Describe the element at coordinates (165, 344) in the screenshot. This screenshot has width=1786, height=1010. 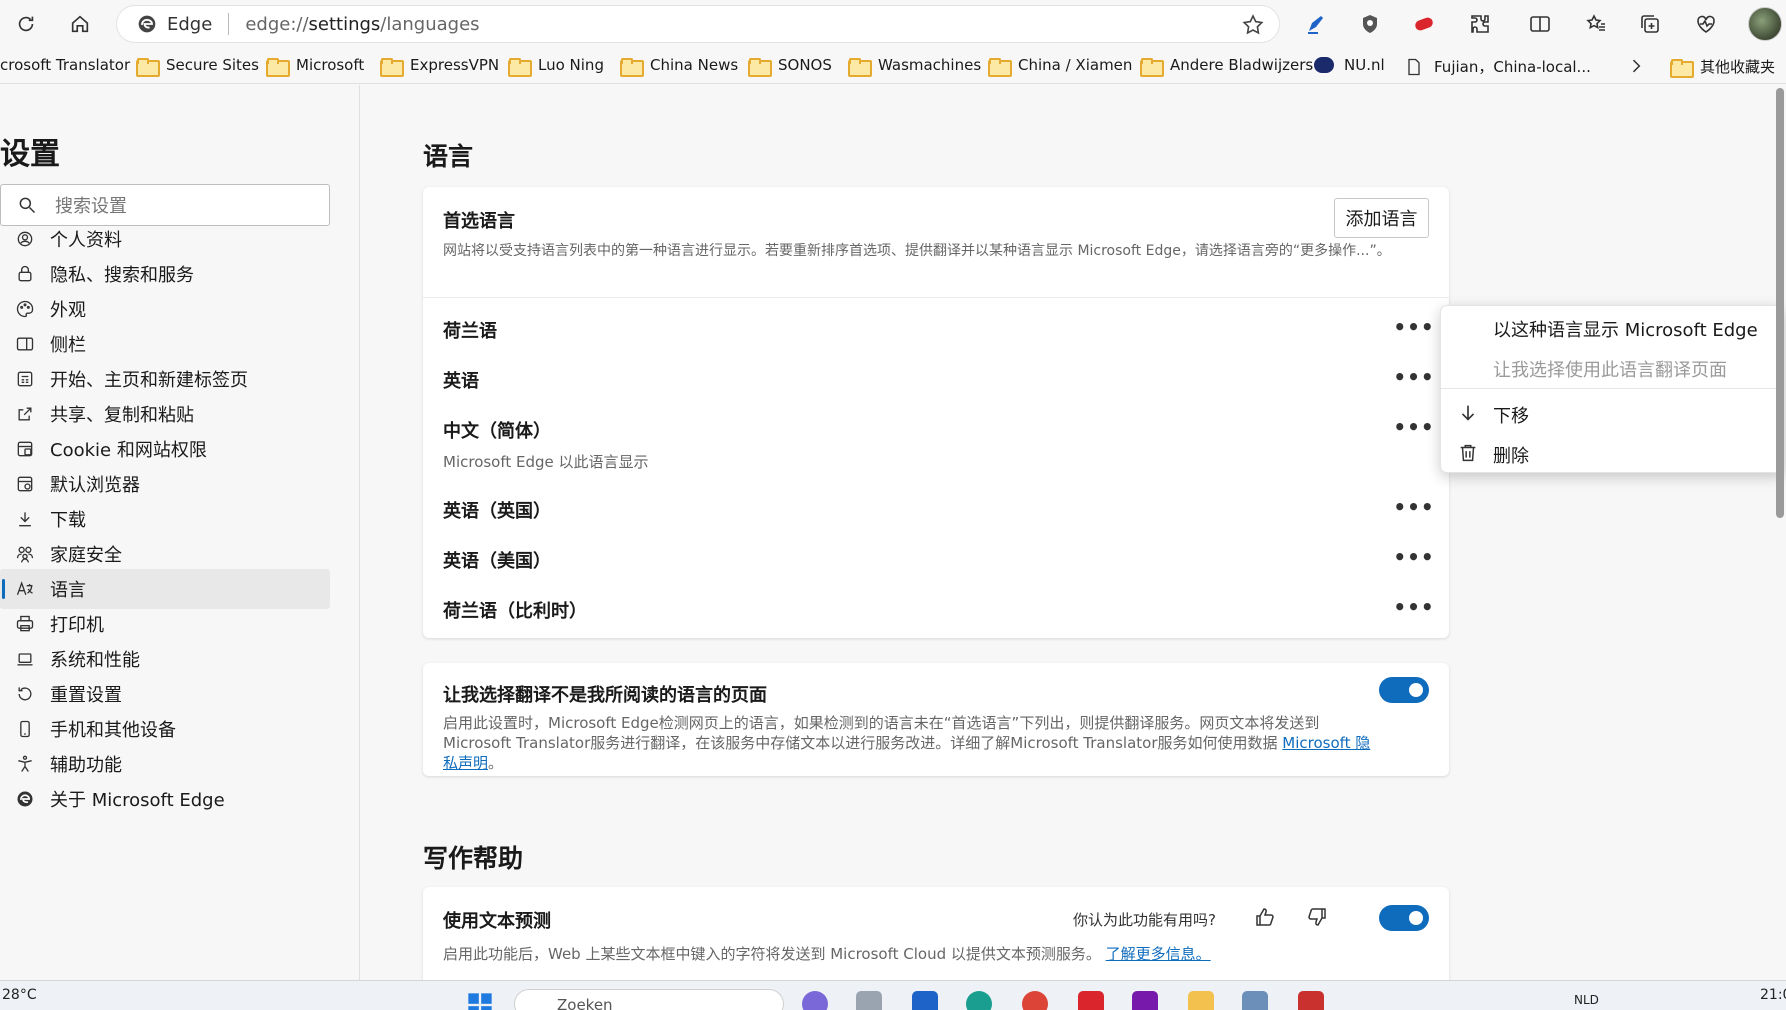
I see `sidebar-item-sidebar: 侧栏` at that location.